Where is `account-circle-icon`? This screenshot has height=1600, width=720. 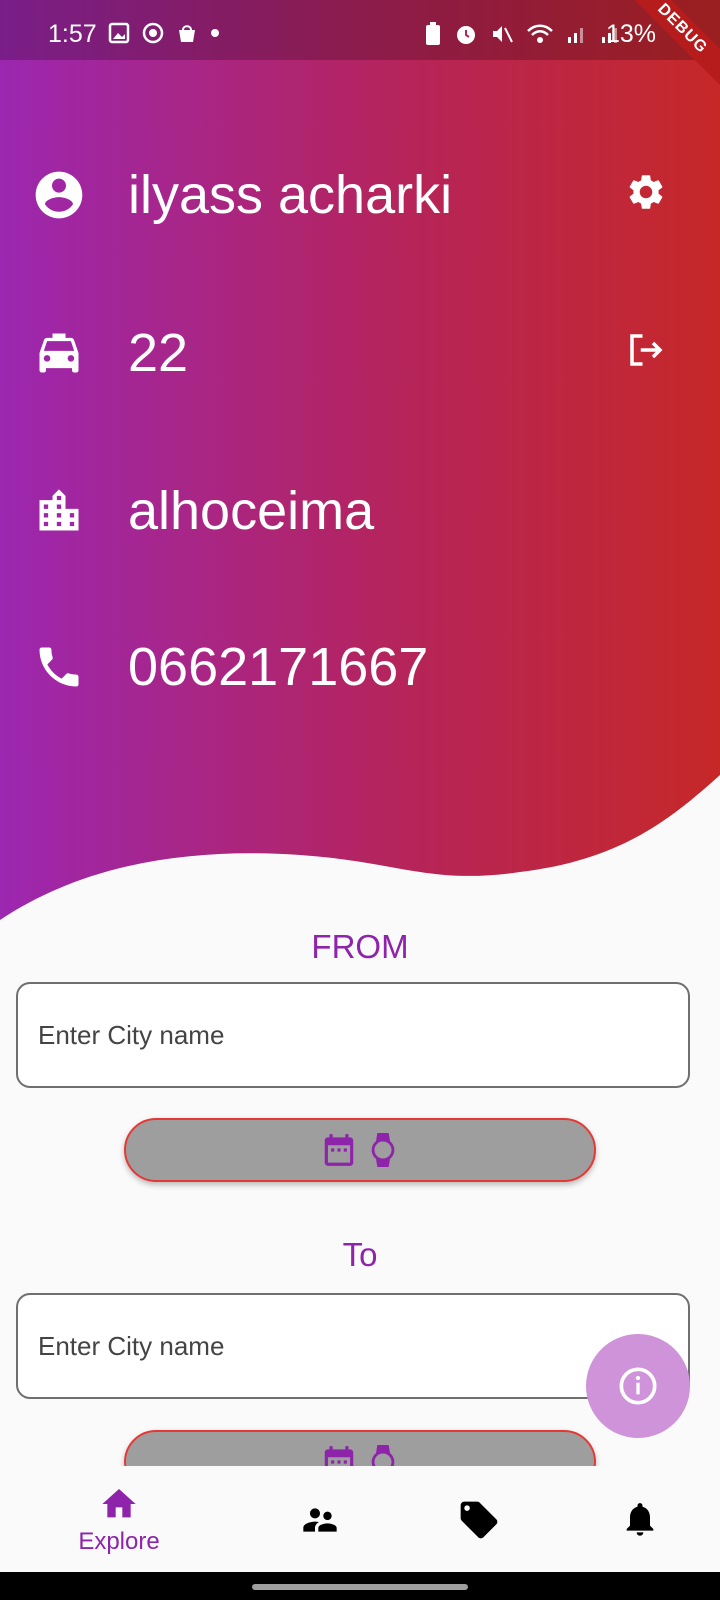
account-circle-icon is located at coordinates (59, 195).